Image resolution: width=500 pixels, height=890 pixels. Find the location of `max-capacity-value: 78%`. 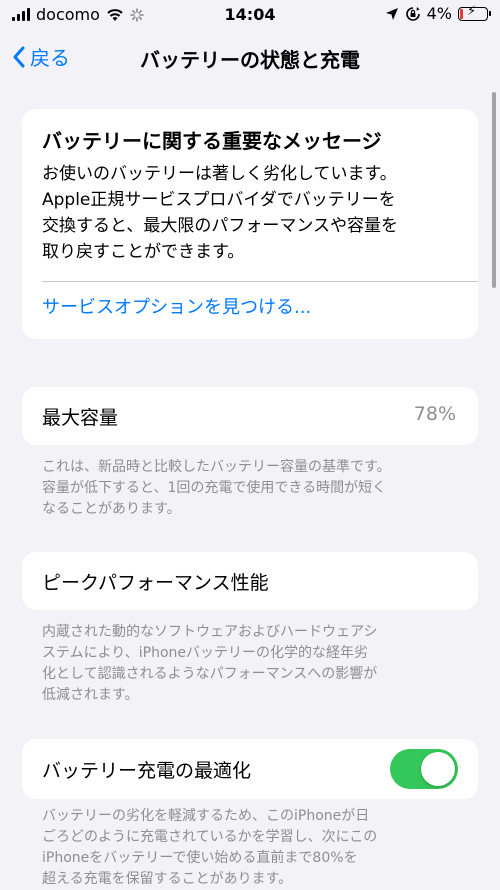

max-capacity-value: 78% is located at coordinates (434, 414).